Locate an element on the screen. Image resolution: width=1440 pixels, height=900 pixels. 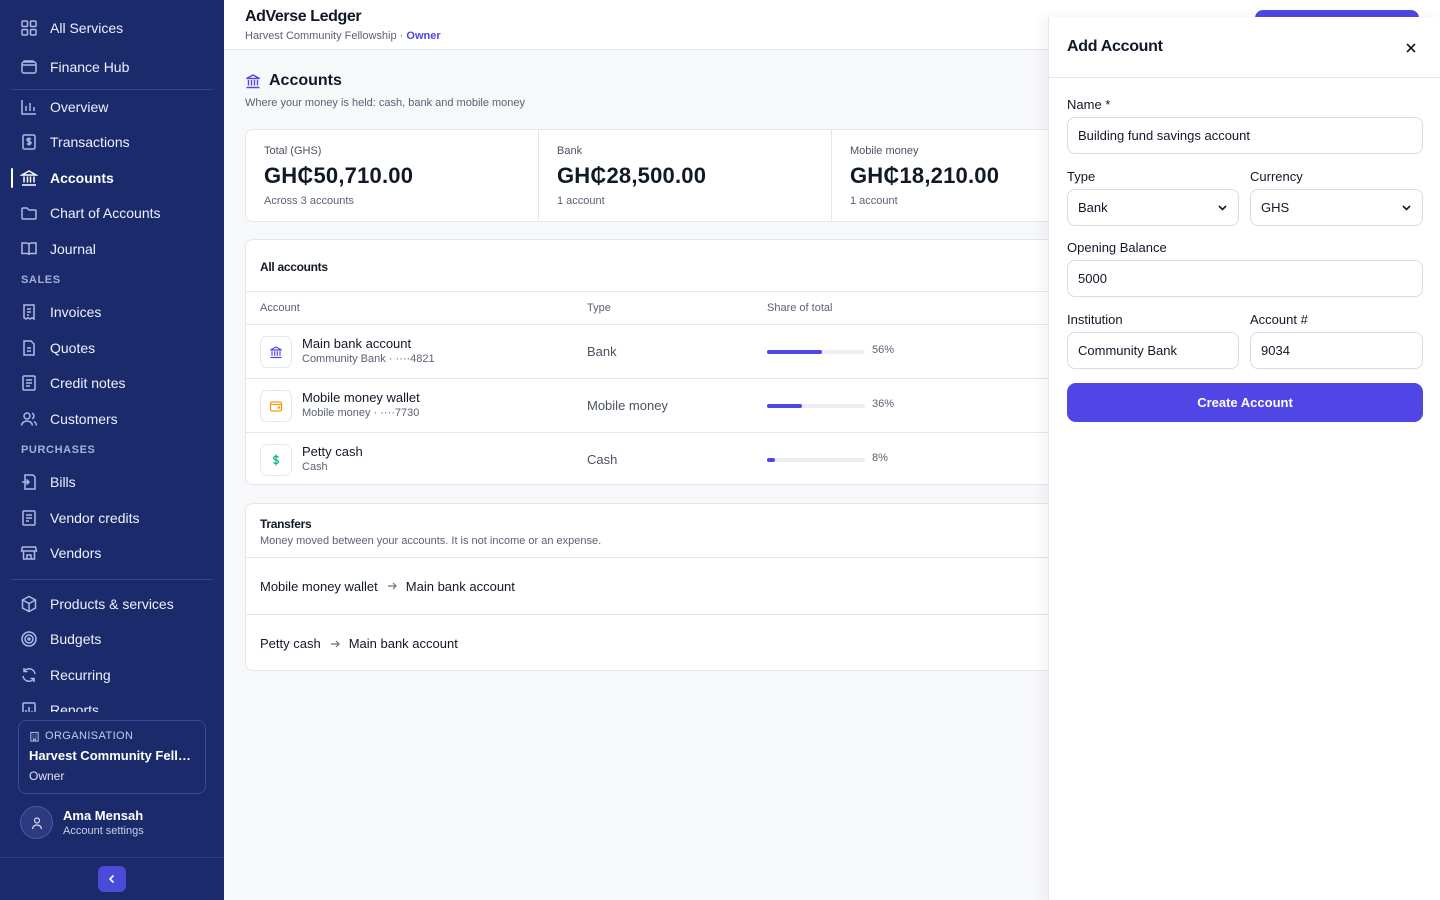
sidebar-item-vendors: Vendors is located at coordinates (60, 553).